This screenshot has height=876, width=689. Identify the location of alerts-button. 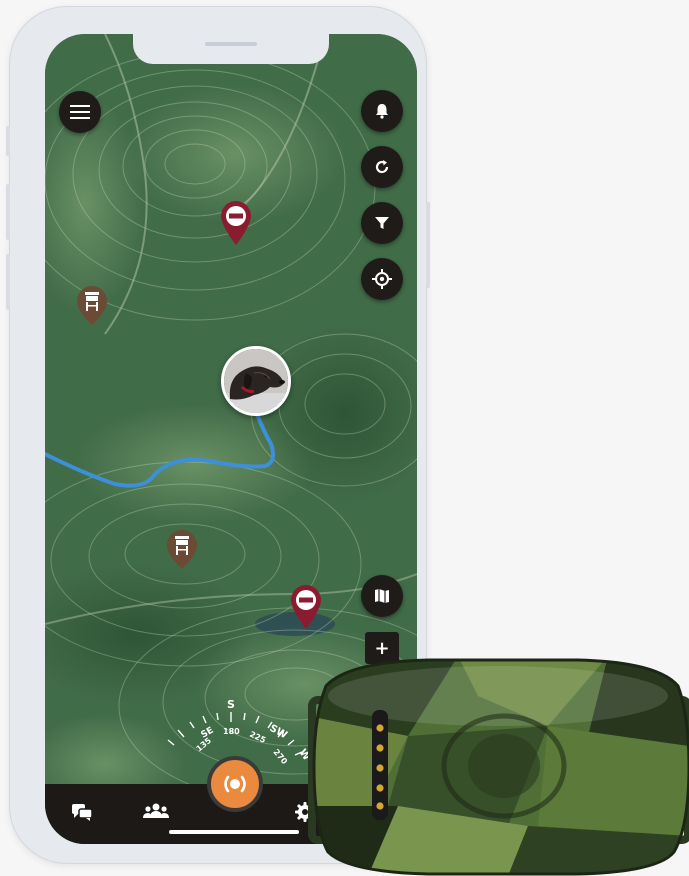
(382, 111).